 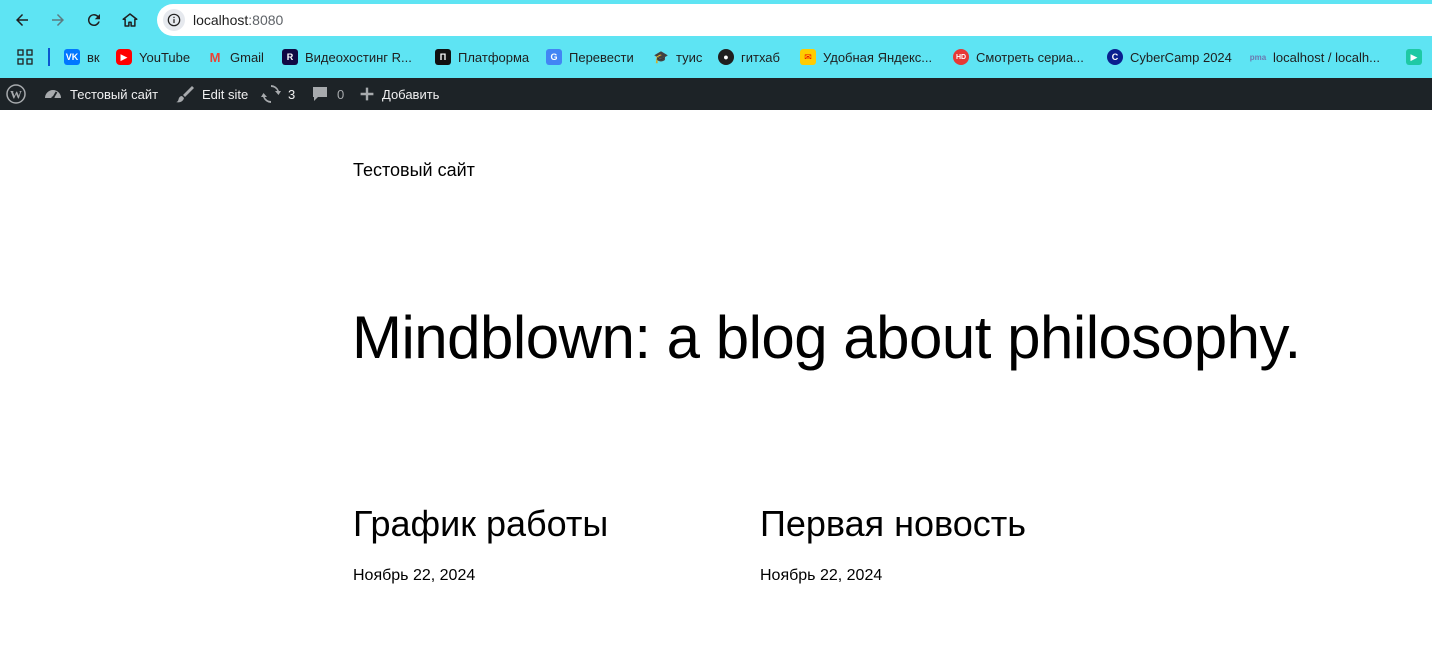 I want to click on bookmark-gmail: M Gmail, so click(x=235, y=57).